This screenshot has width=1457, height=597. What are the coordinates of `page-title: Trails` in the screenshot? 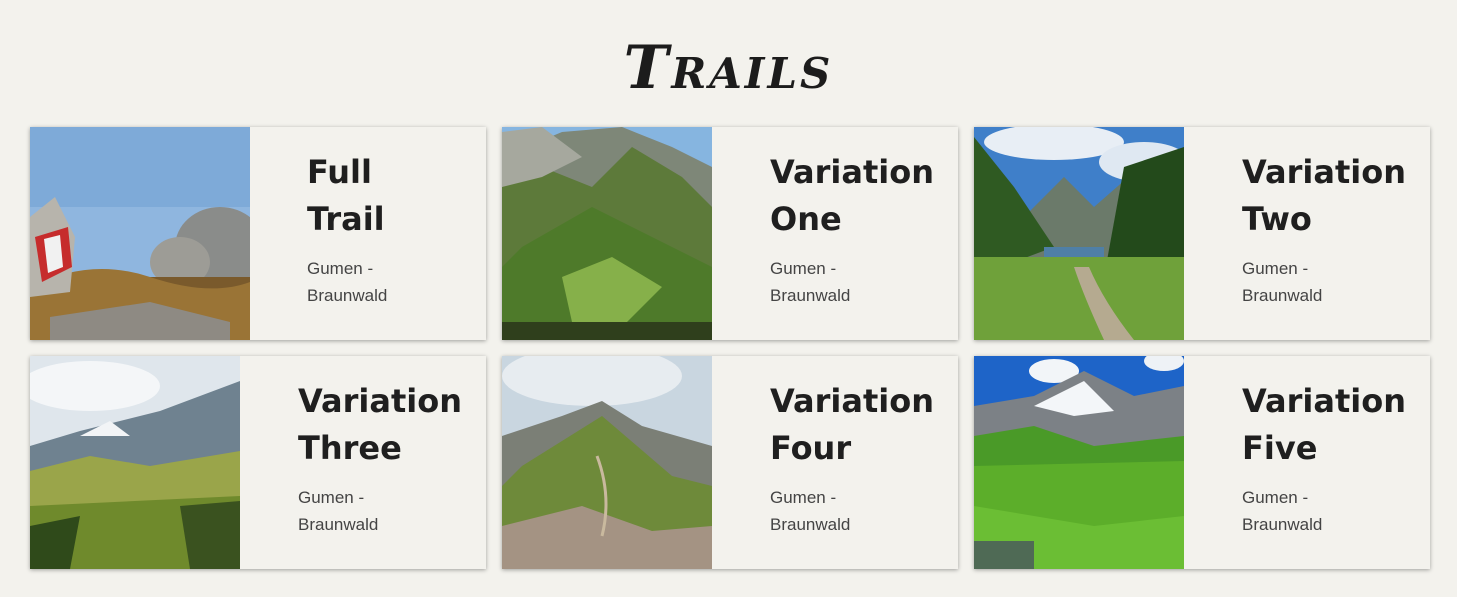 It's located at (728, 68).